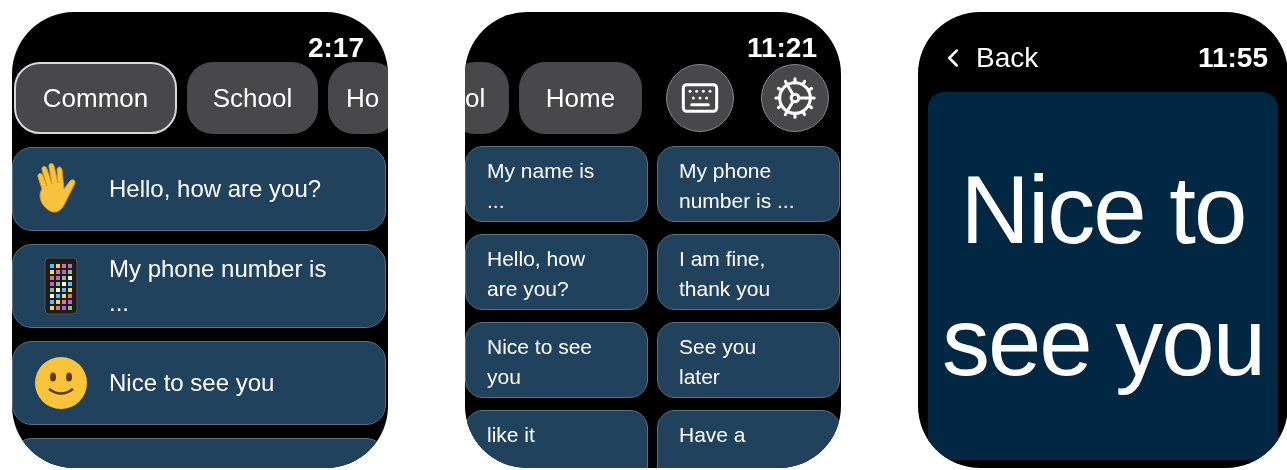 The height and width of the screenshot is (470, 1287). What do you see at coordinates (988, 58) in the screenshot?
I see `back-button: Back` at bounding box center [988, 58].